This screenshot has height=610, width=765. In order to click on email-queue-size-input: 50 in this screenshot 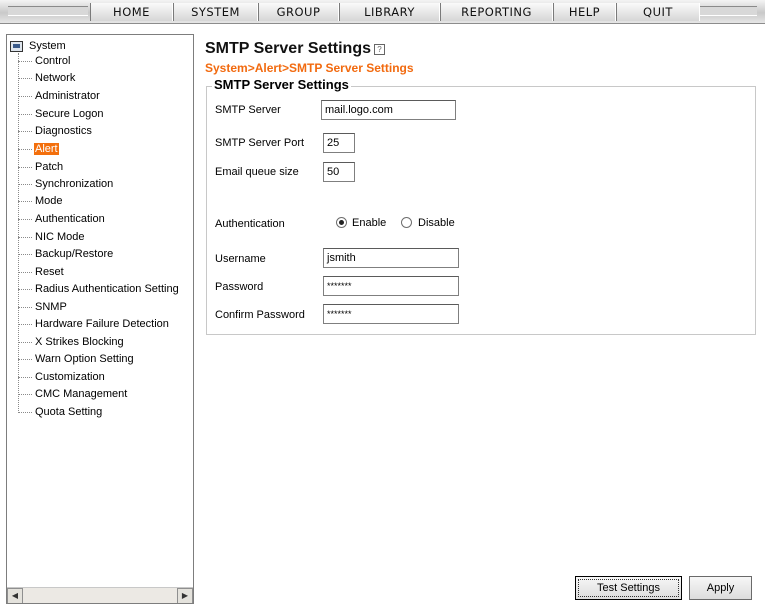, I will do `click(339, 172)`.